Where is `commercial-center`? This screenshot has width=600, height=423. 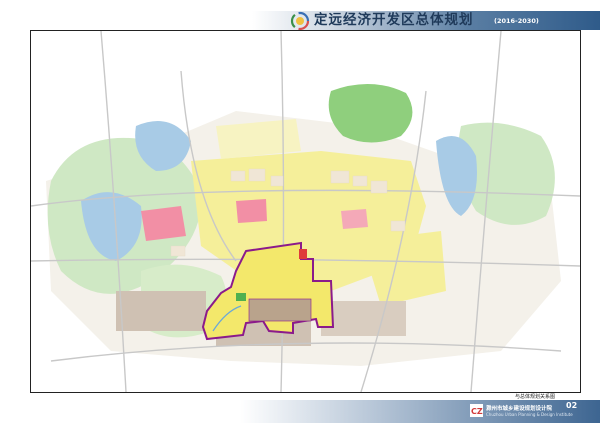 commercial-center is located at coordinates (251, 211).